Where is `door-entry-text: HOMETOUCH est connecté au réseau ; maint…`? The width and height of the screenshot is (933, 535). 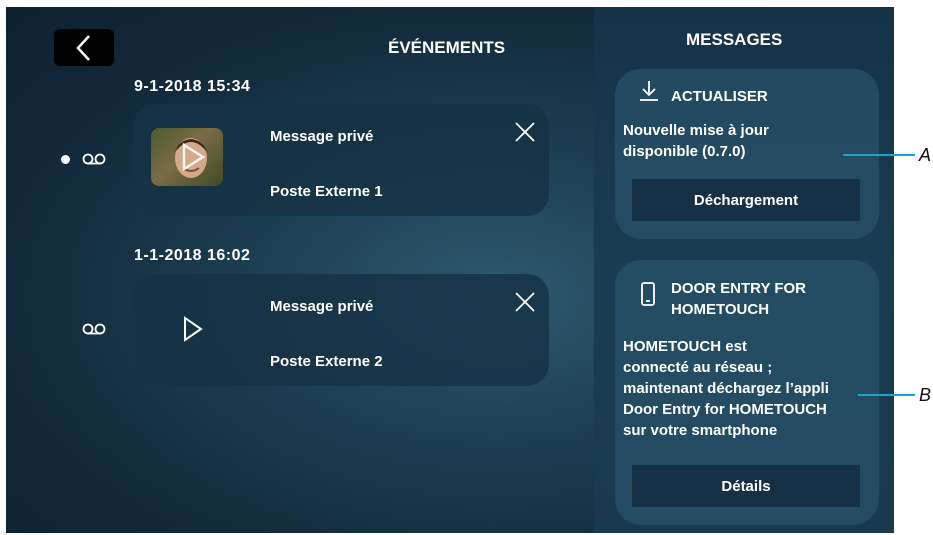
door-entry-text: HOMETOUCH est connecté au réseau ; maint… is located at coordinates (726, 388).